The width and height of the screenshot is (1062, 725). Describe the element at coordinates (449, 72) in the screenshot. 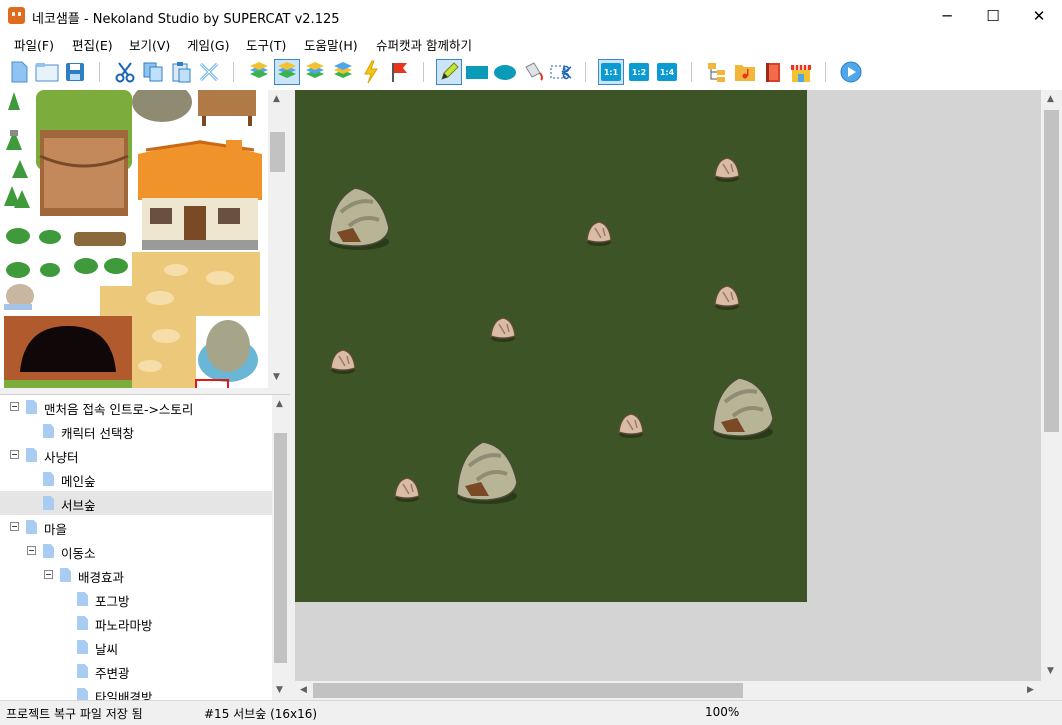

I see `pencil-icon` at that location.